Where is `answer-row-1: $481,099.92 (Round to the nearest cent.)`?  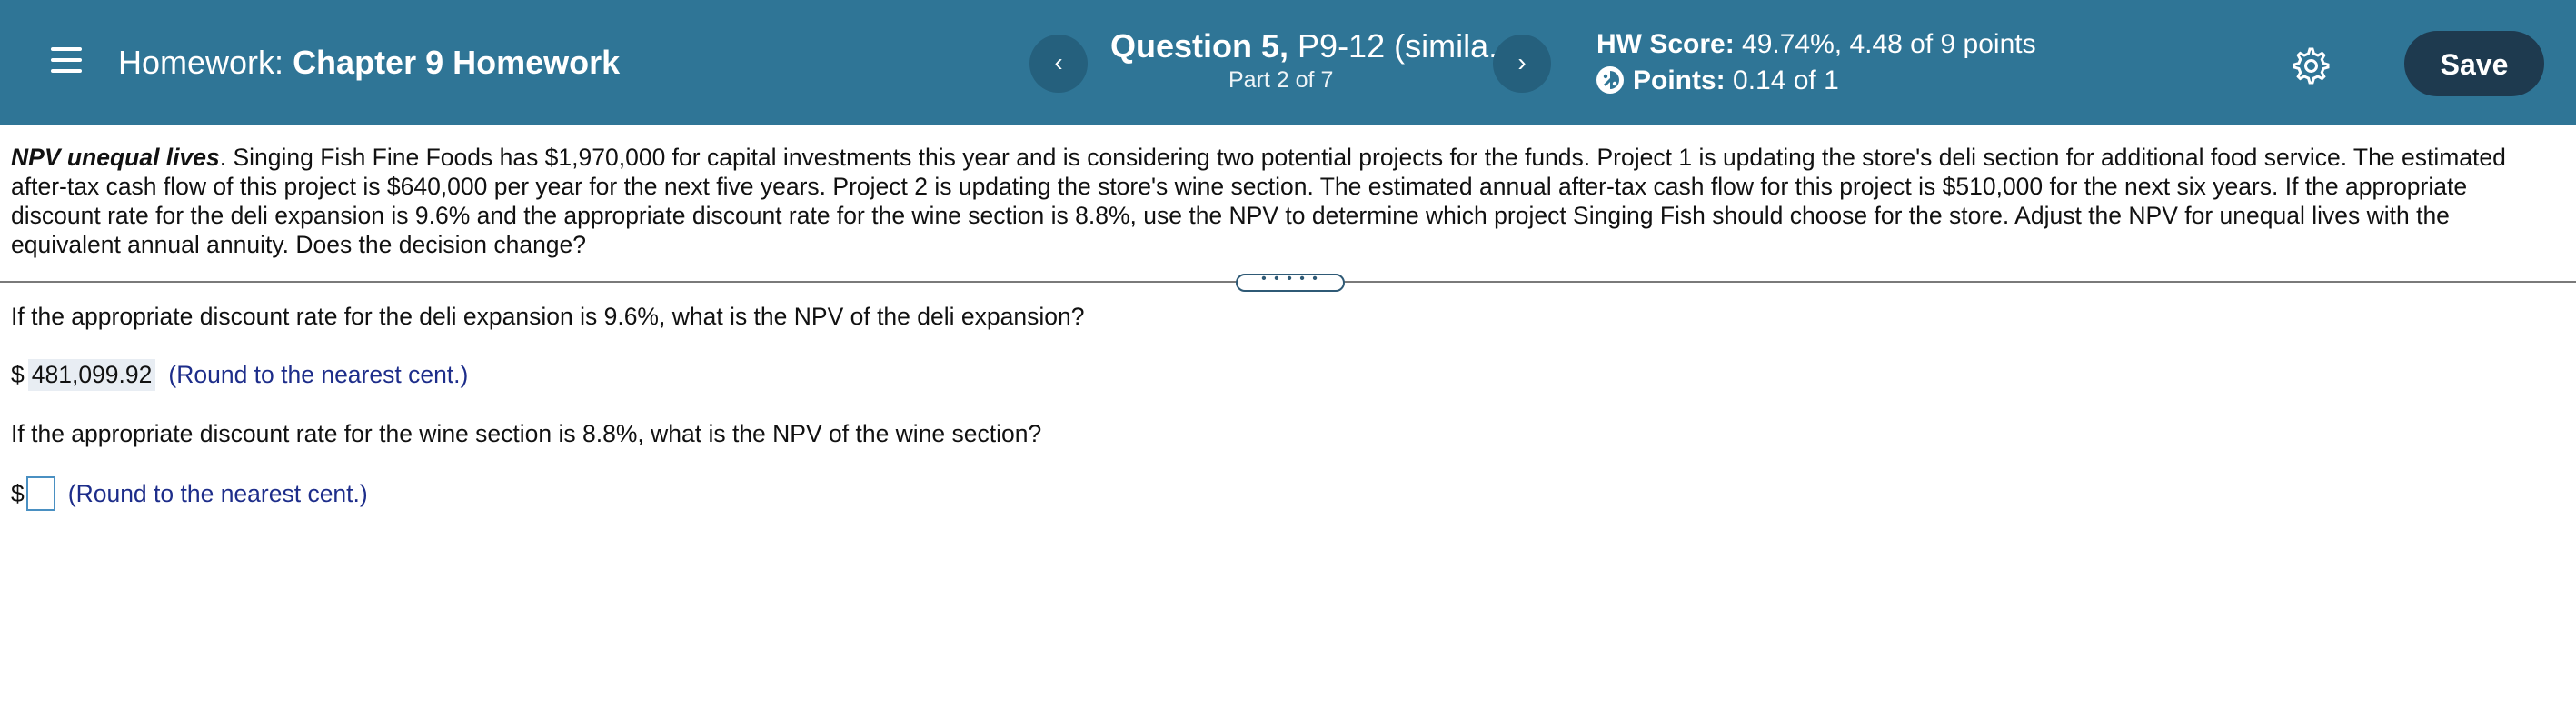 answer-row-1: $481,099.92 (Round to the nearest cent.) is located at coordinates (239, 375).